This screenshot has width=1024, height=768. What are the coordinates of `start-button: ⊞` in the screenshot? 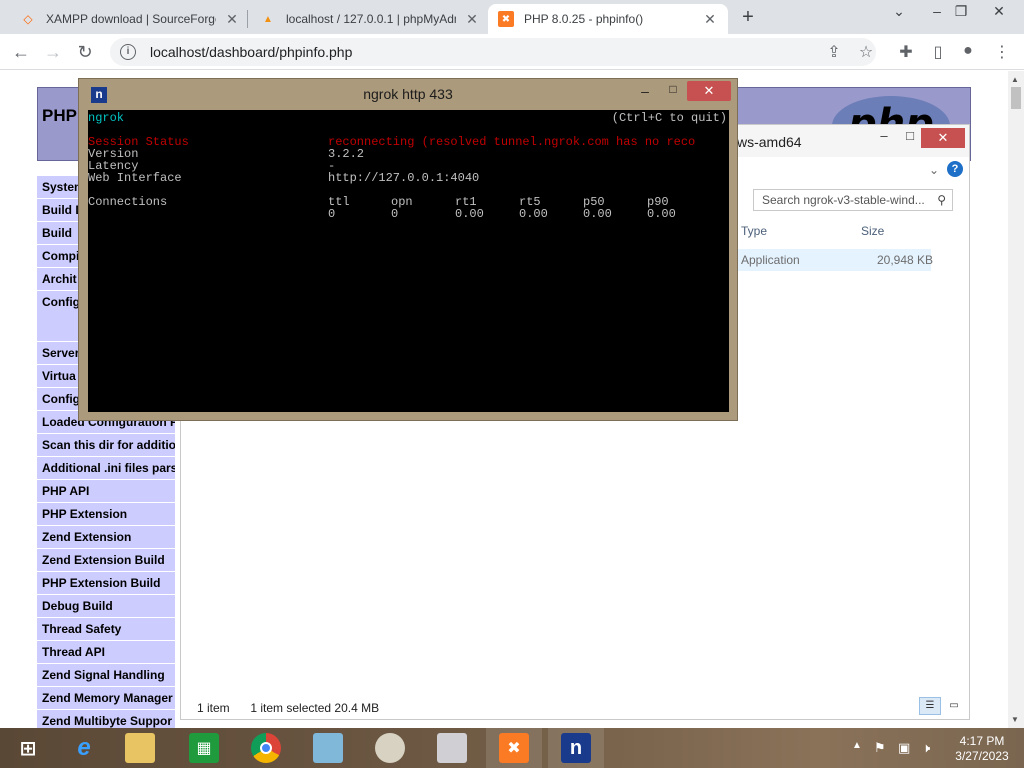 It's located at (28, 748).